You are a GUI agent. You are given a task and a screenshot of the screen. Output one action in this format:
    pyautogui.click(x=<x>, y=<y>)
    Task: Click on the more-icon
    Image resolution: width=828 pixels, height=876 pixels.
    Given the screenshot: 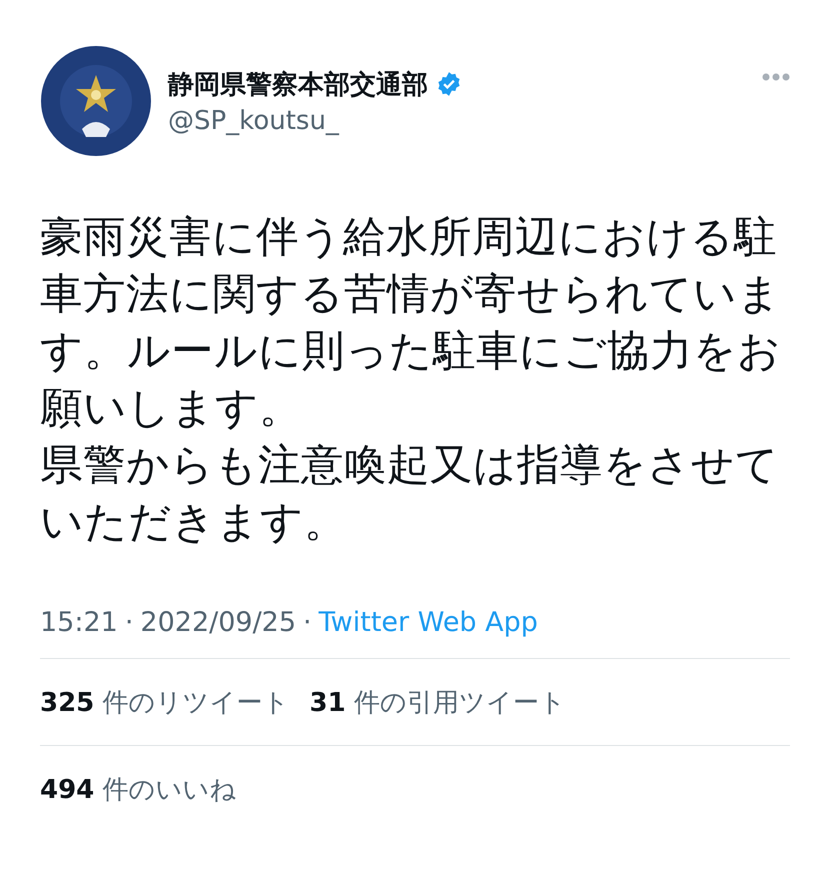 What is the action you would take?
    pyautogui.click(x=776, y=77)
    